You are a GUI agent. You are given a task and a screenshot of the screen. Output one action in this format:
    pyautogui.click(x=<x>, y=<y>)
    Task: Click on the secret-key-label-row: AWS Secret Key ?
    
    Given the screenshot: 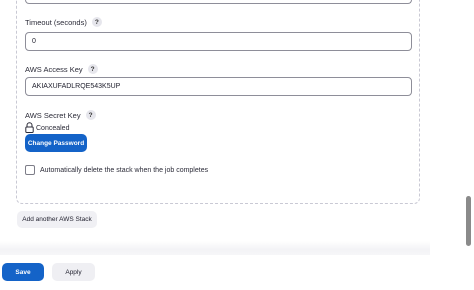 What is the action you would take?
    pyautogui.click(x=60, y=115)
    